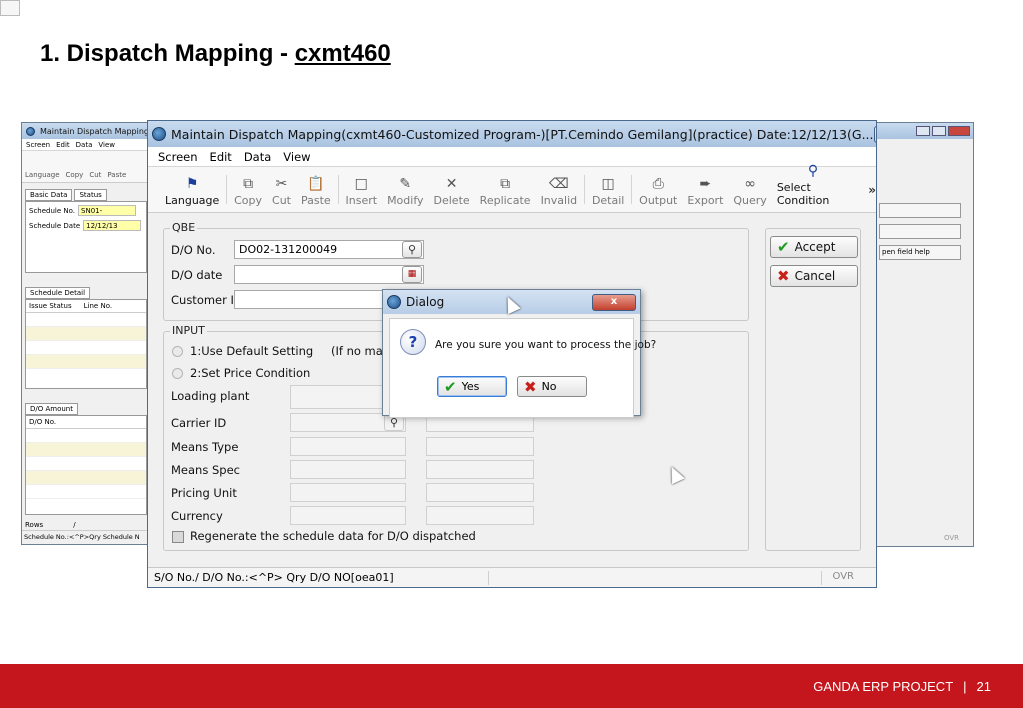  I want to click on radio-default-setting, so click(177, 351).